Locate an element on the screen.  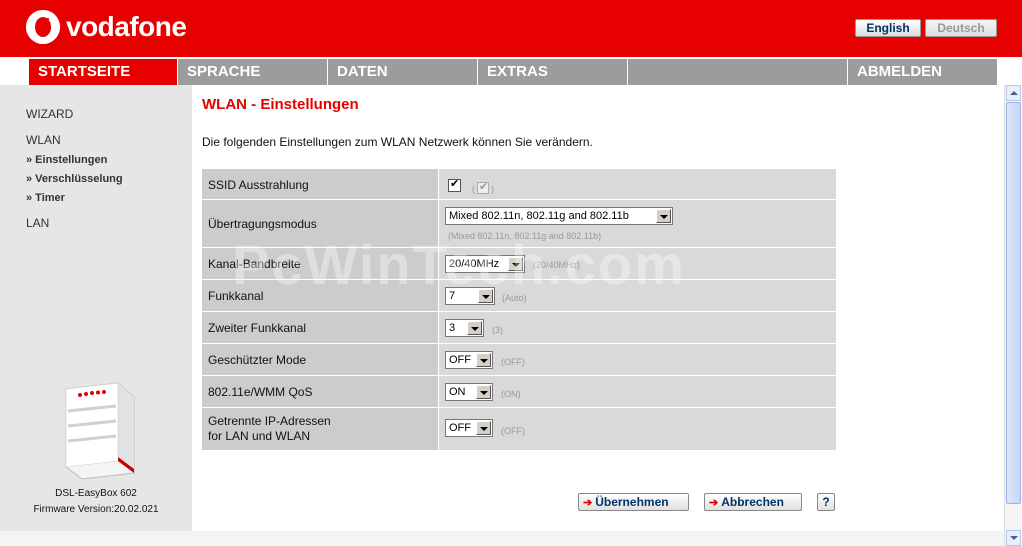
protected-mode-select: OFF is located at coordinates (469, 360).